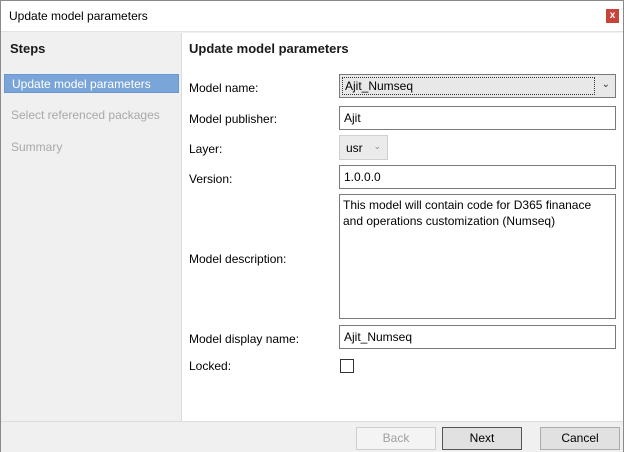  Describe the element at coordinates (85, 115) in the screenshot. I see `step-select-referenced-packages: Select referenced packages` at that location.